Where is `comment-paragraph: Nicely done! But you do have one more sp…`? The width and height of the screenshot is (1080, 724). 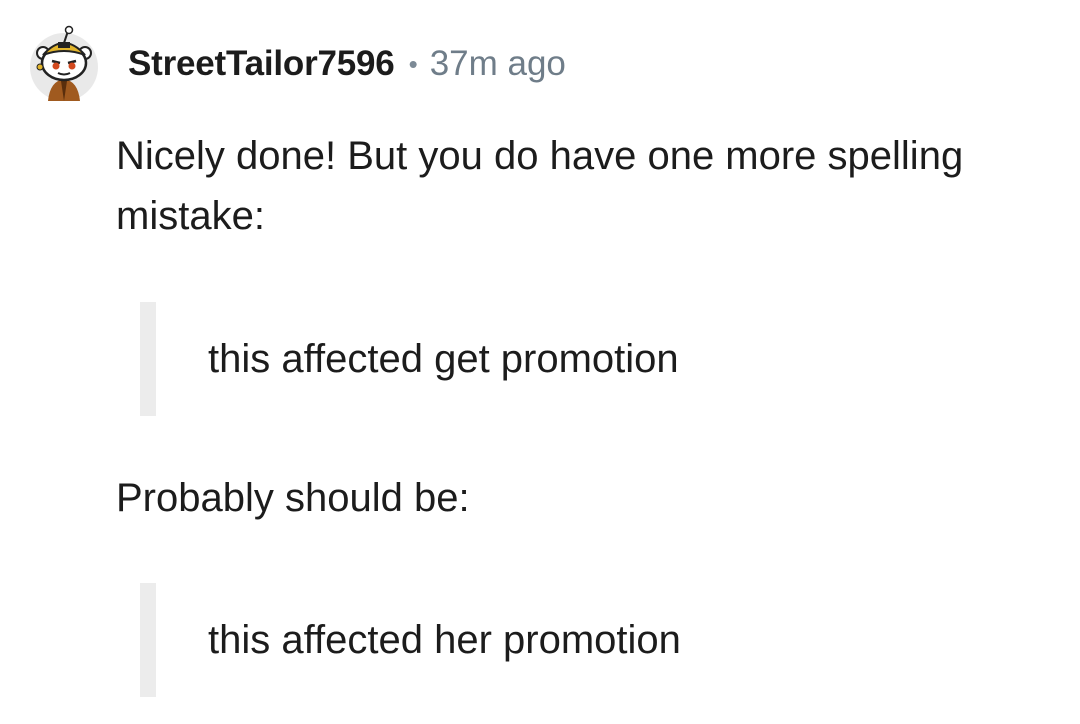 comment-paragraph: Nicely done! But you do have one more sp… is located at coordinates (540, 186).